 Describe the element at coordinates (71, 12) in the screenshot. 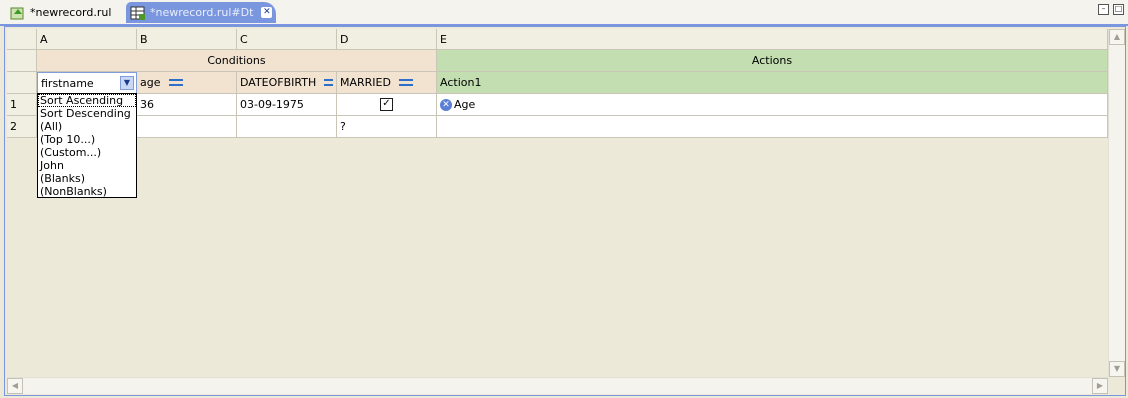

I see `tab-label: *newrecord.rul` at that location.